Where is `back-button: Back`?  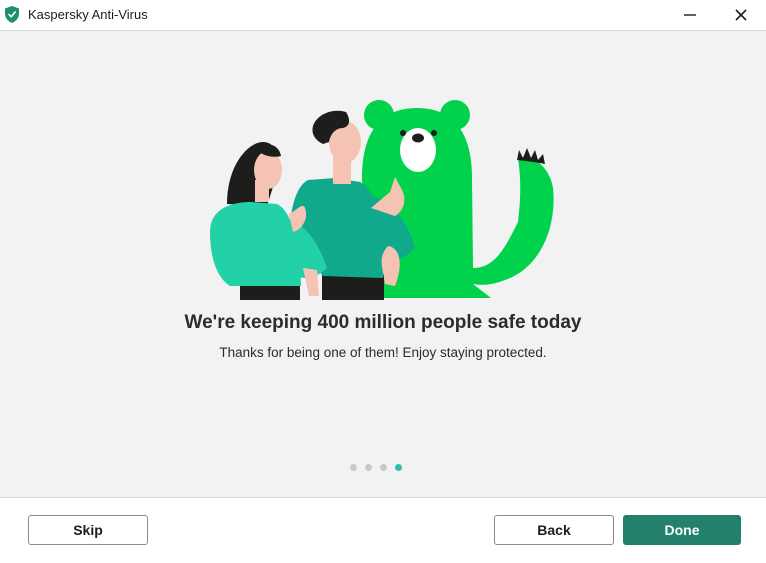
back-button: Back is located at coordinates (554, 530).